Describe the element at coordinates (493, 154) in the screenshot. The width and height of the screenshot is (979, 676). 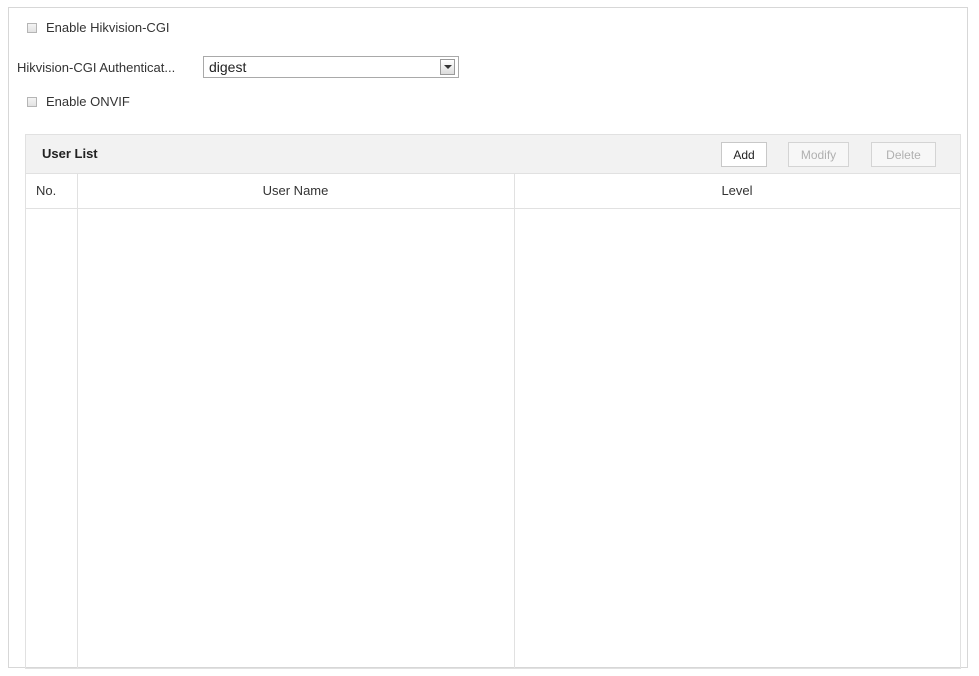
I see `user-list-header: User List Add Modify Delete` at that location.